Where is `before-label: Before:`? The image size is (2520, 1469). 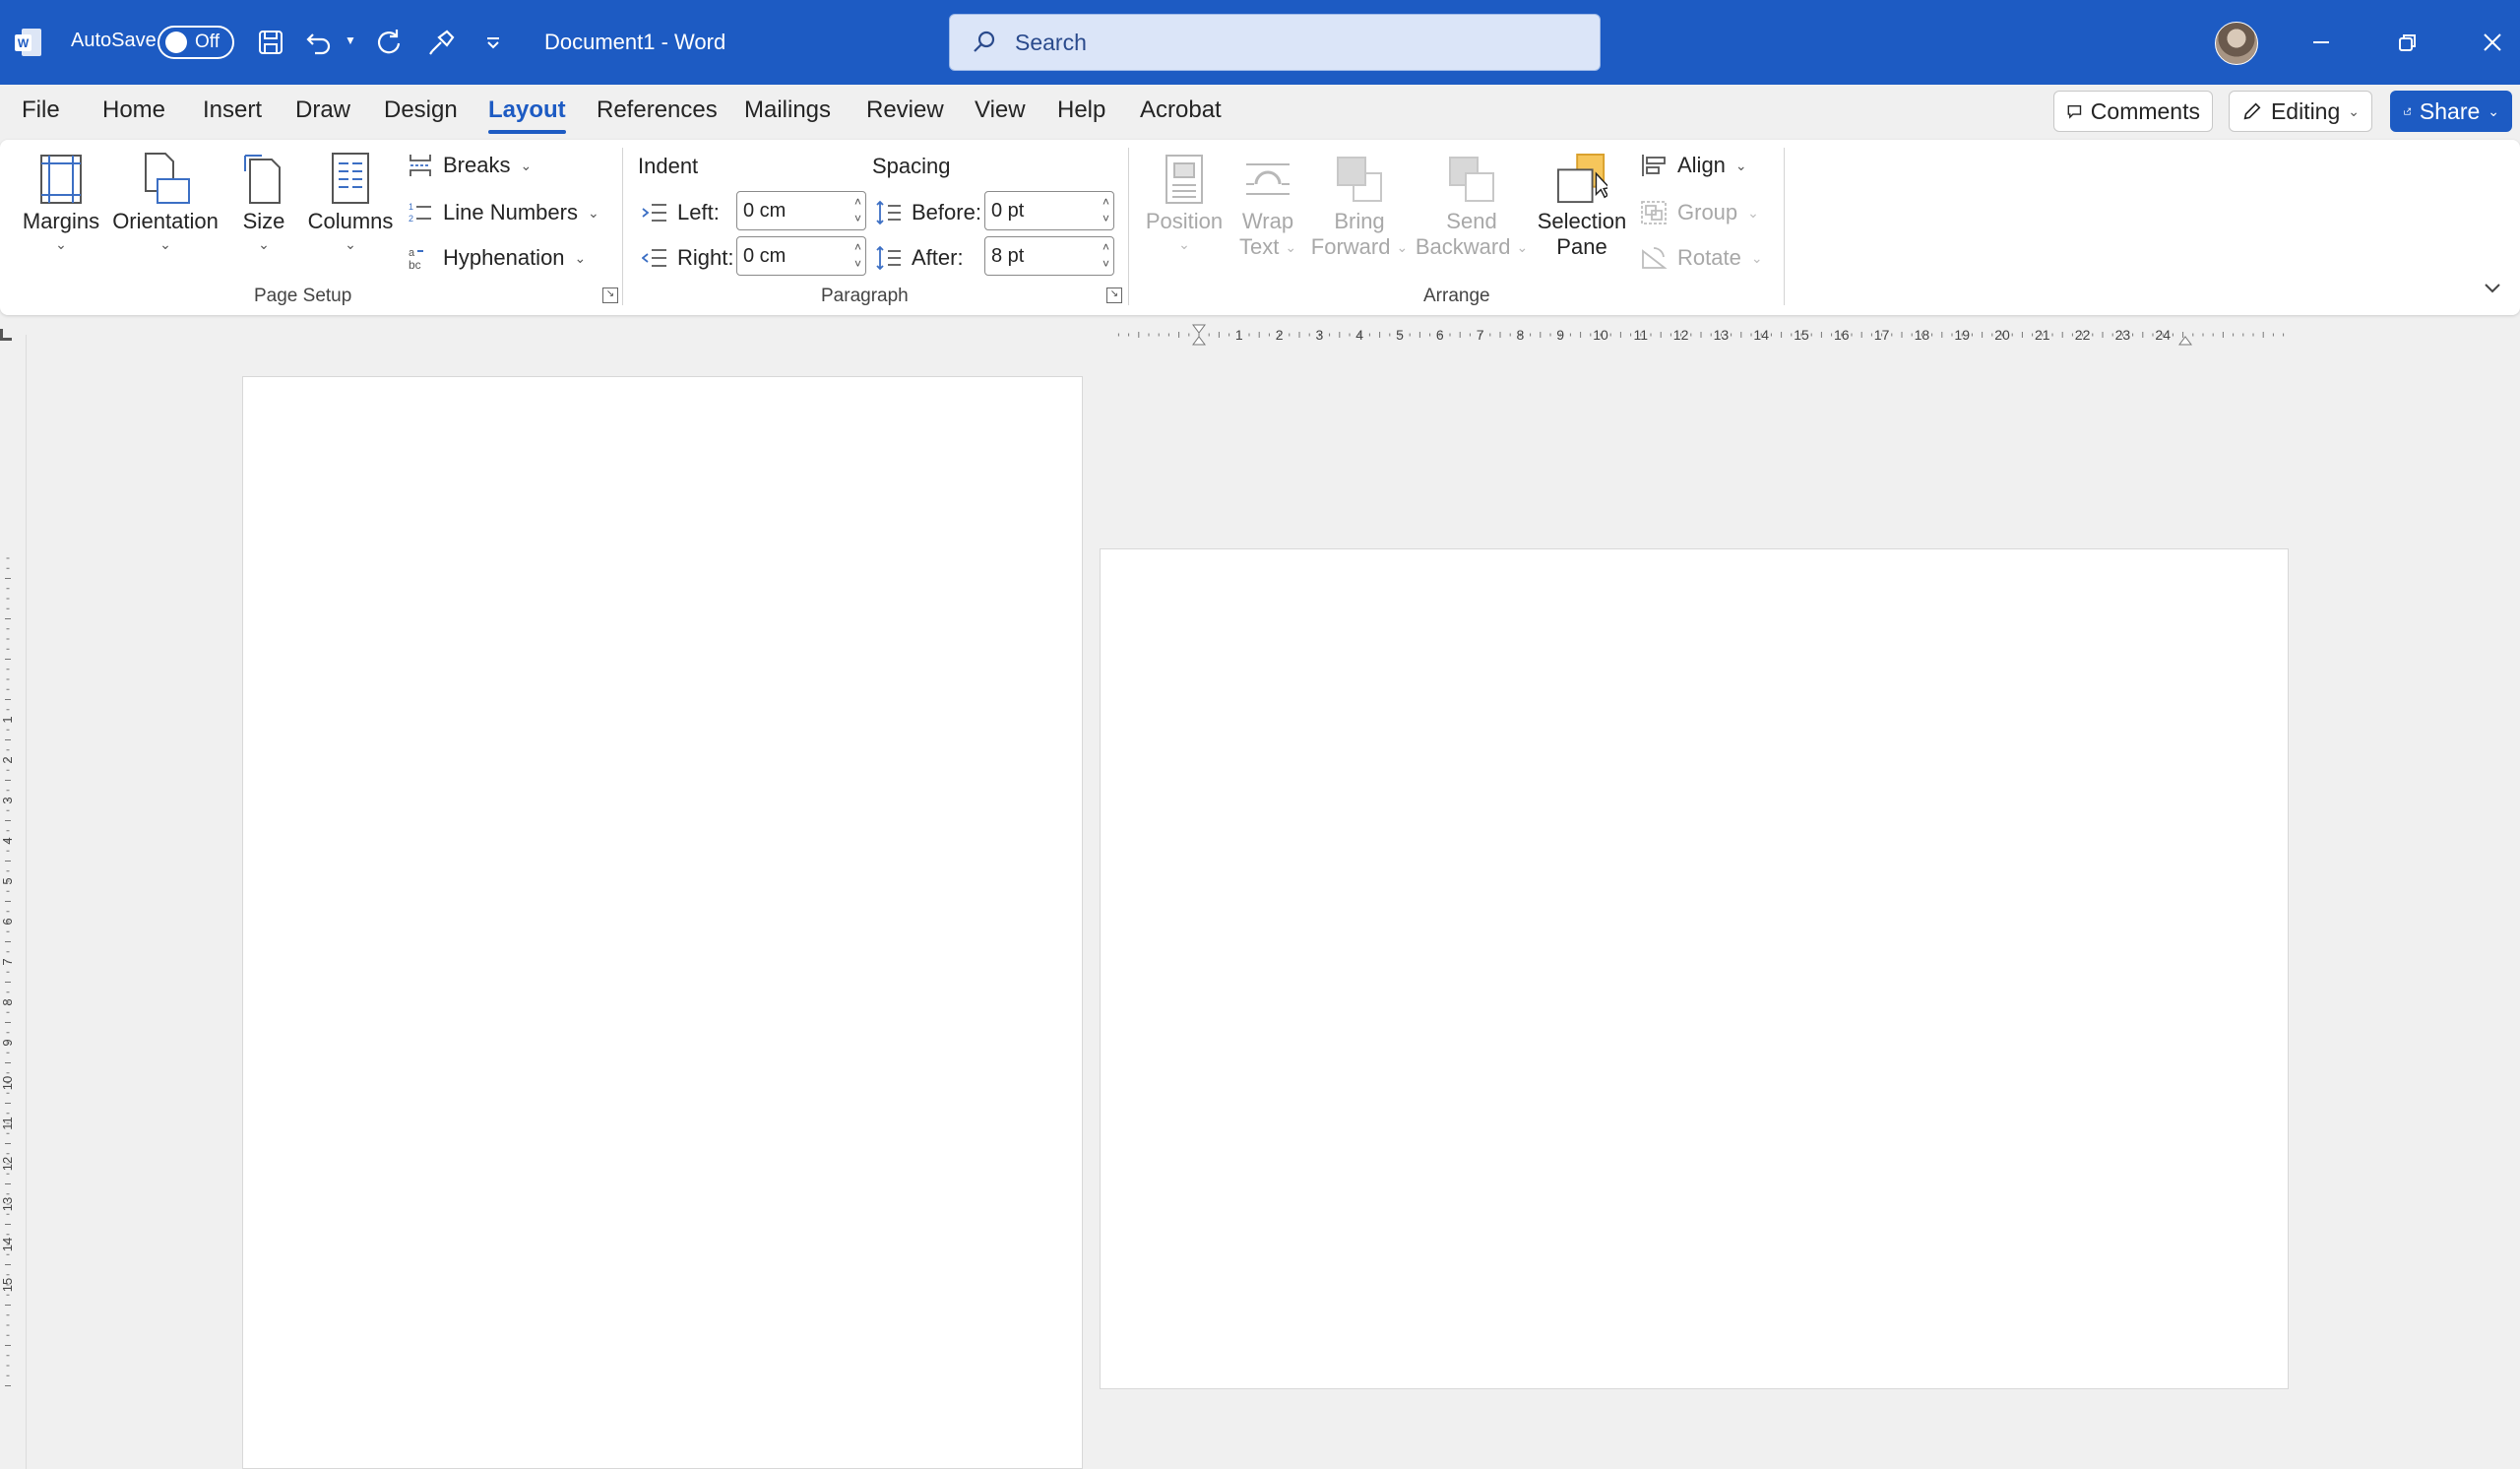
before-label: Before: is located at coordinates (946, 212).